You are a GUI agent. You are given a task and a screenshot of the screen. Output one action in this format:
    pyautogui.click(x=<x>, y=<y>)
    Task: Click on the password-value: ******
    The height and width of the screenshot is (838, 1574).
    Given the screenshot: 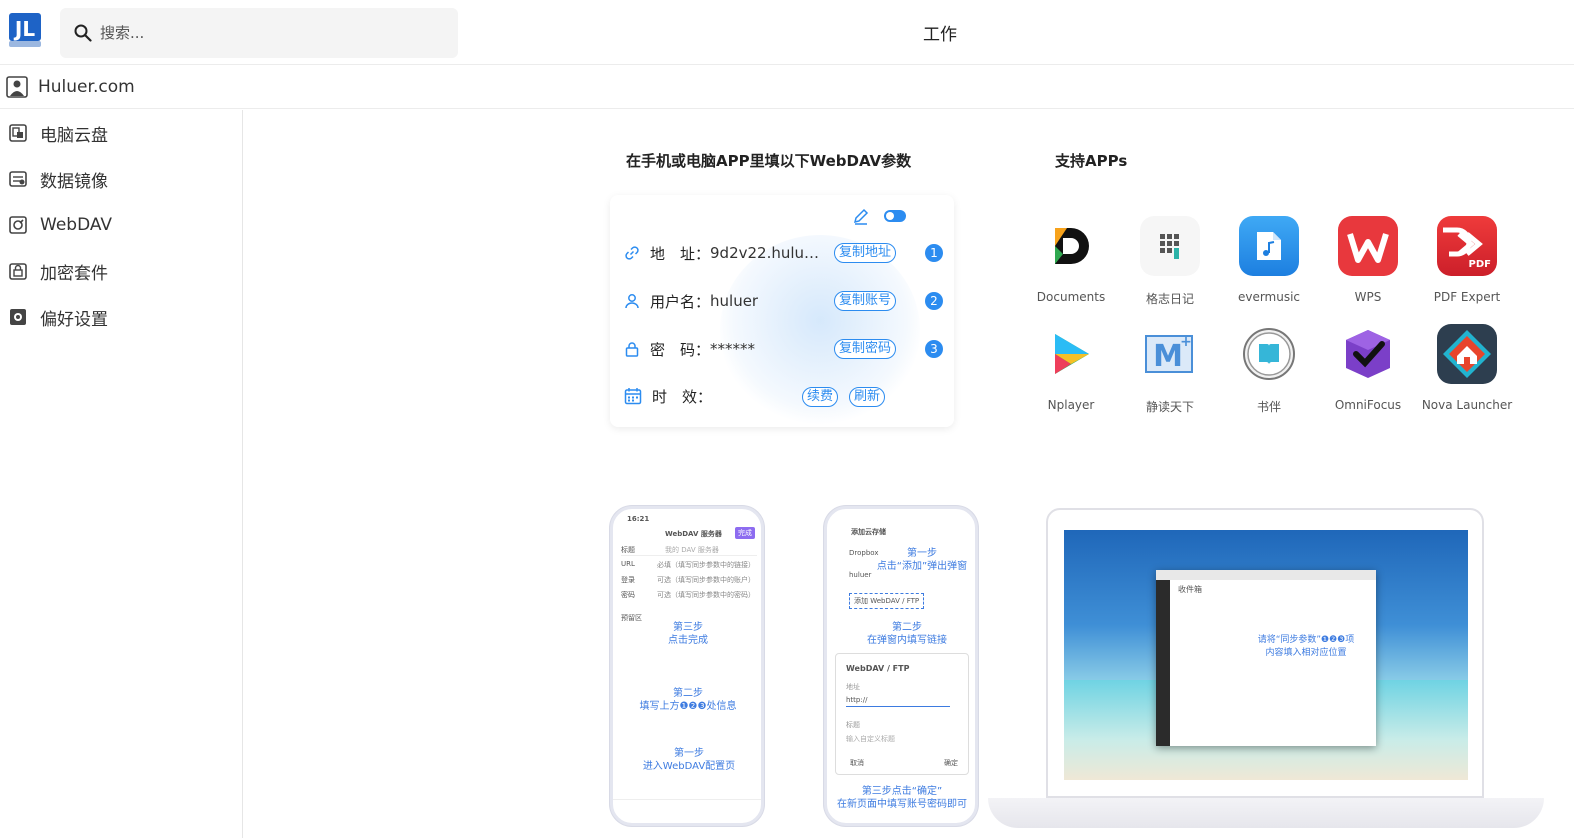 What is the action you would take?
    pyautogui.click(x=733, y=349)
    